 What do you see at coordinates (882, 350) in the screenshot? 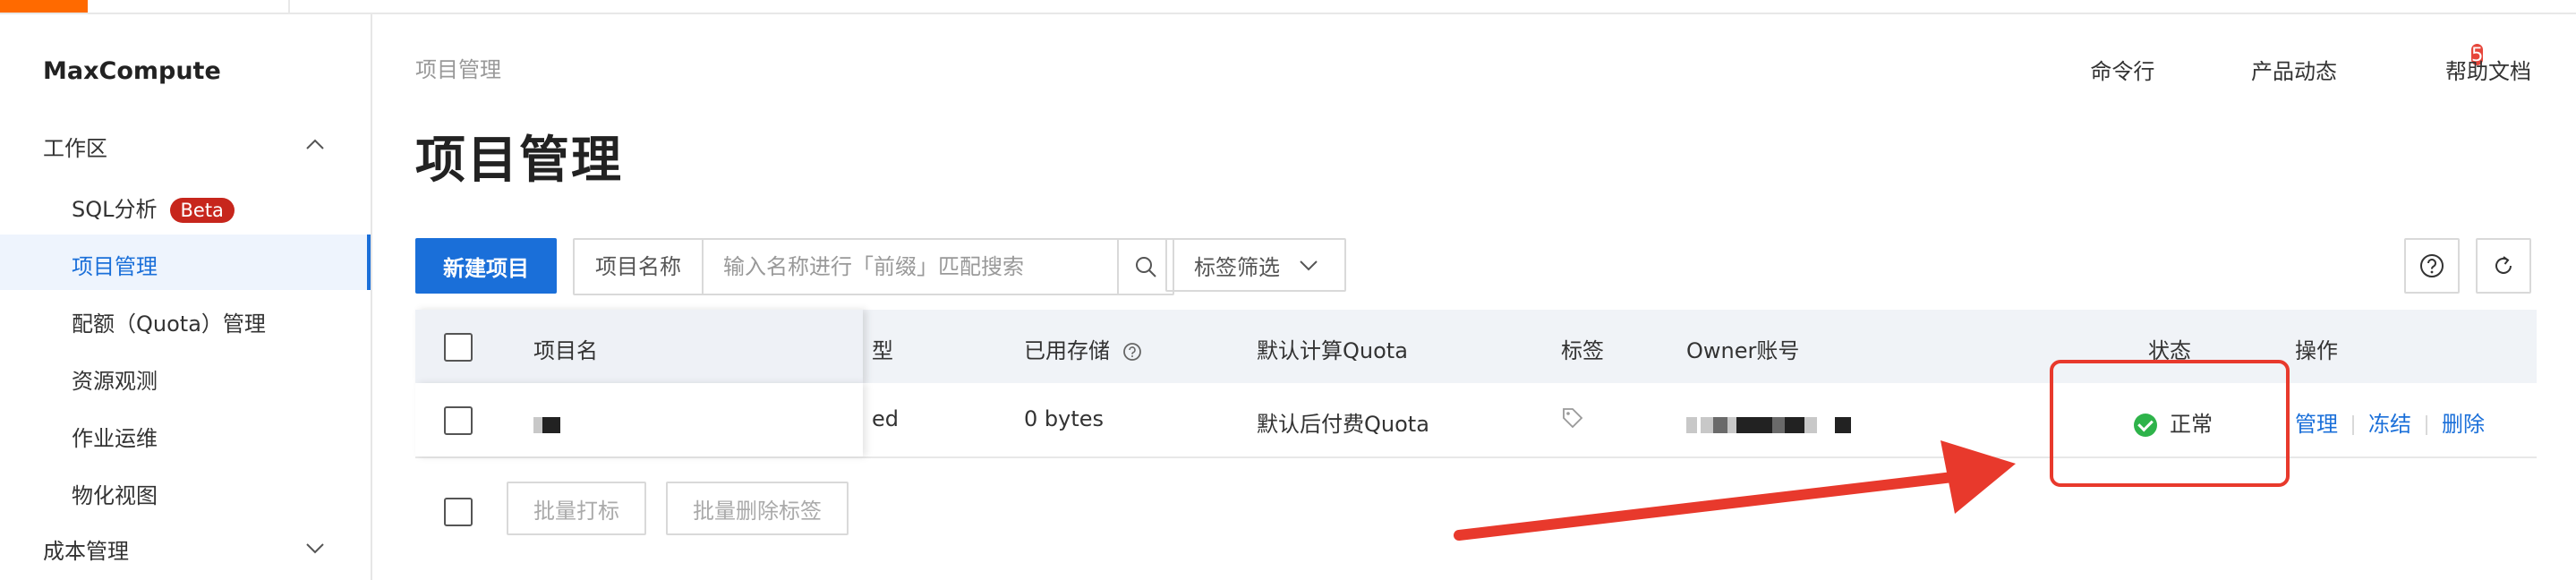
I see `column-header-type: 型` at bounding box center [882, 350].